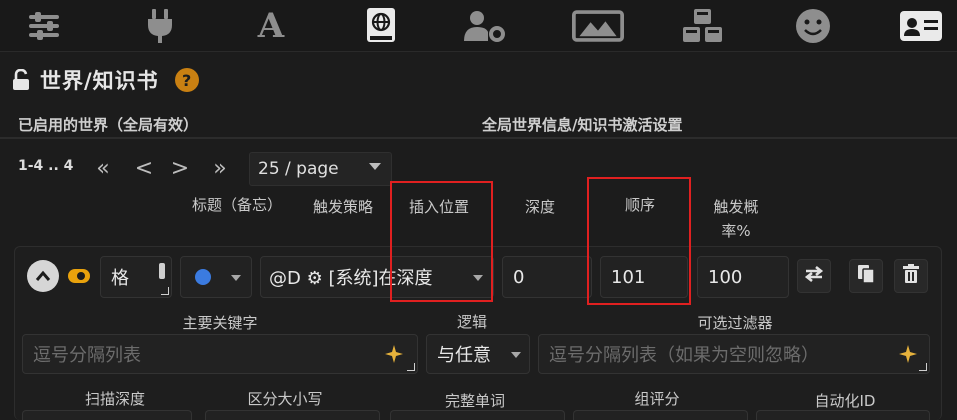 The image size is (957, 420). I want to click on pagination-range: 1-4 .. 4, so click(46, 166).